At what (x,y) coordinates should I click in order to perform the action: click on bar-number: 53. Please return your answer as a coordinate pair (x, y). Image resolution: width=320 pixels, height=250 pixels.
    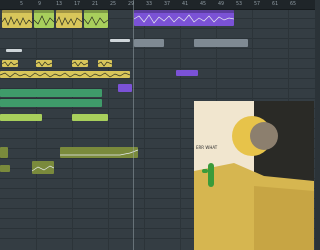
    Looking at the image, I should click on (239, 4).